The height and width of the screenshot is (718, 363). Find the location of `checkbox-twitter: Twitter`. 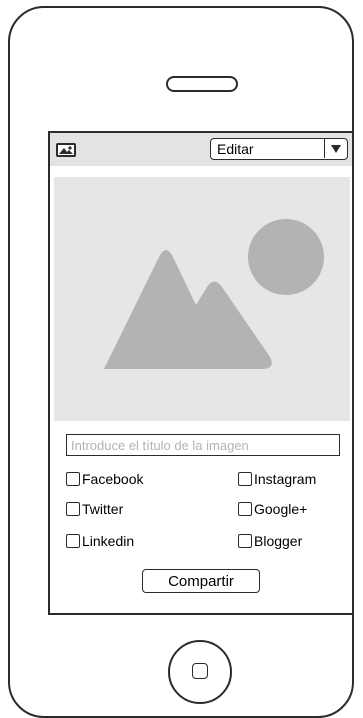

checkbox-twitter: Twitter is located at coordinates (94, 509).